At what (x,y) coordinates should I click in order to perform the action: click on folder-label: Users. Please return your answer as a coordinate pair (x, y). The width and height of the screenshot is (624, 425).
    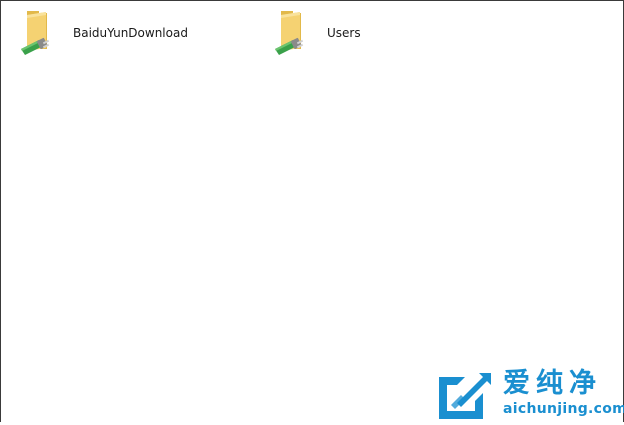
    Looking at the image, I should click on (344, 33).